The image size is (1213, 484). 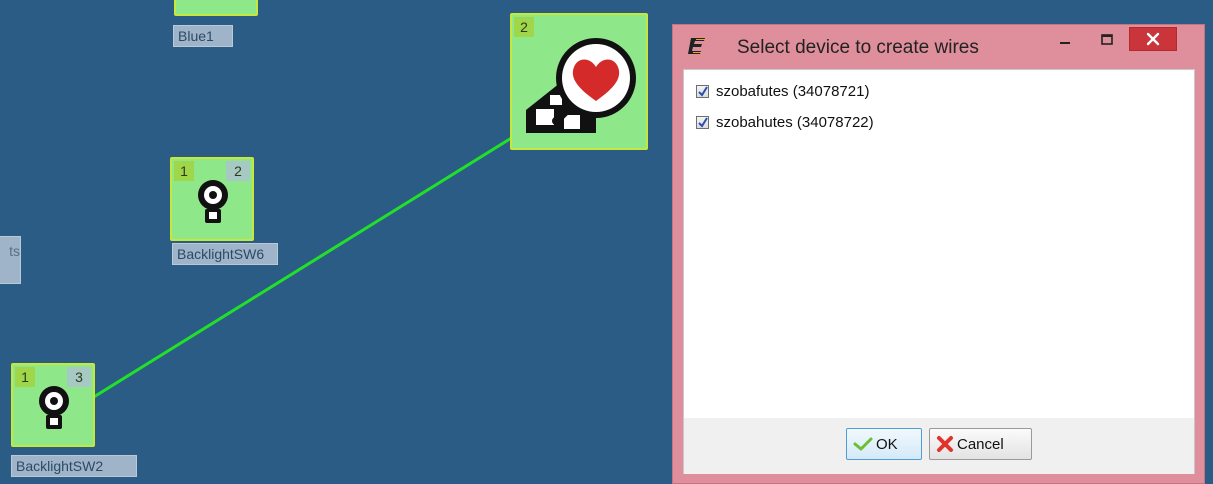 I want to click on maximize-icon, so click(x=1107, y=39).